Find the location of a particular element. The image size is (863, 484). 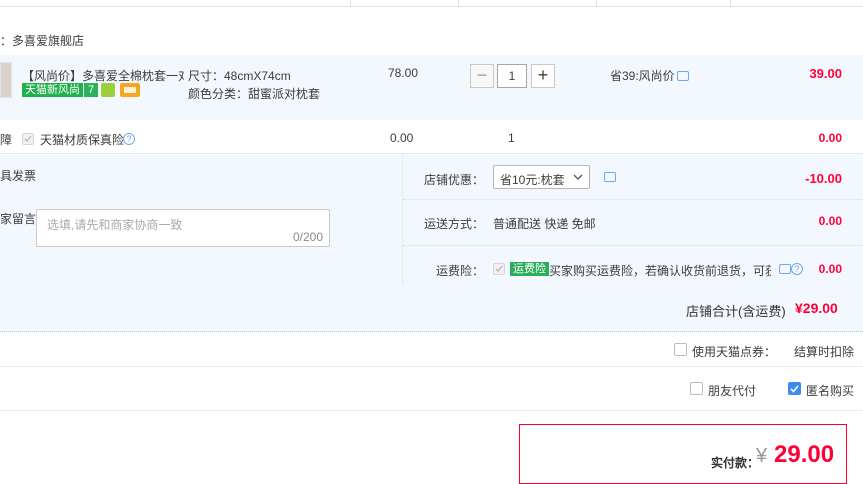

insurance-price: 0.00 is located at coordinates (402, 138).